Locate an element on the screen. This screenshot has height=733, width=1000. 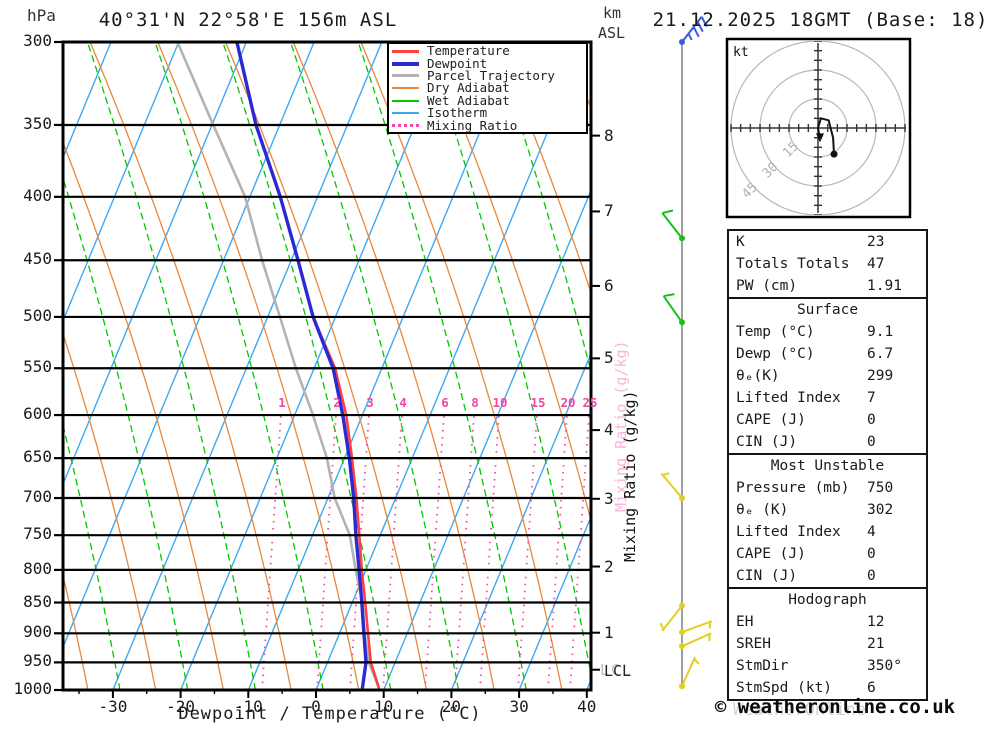
table-row-value: 12 is located at coordinates (876, 622).